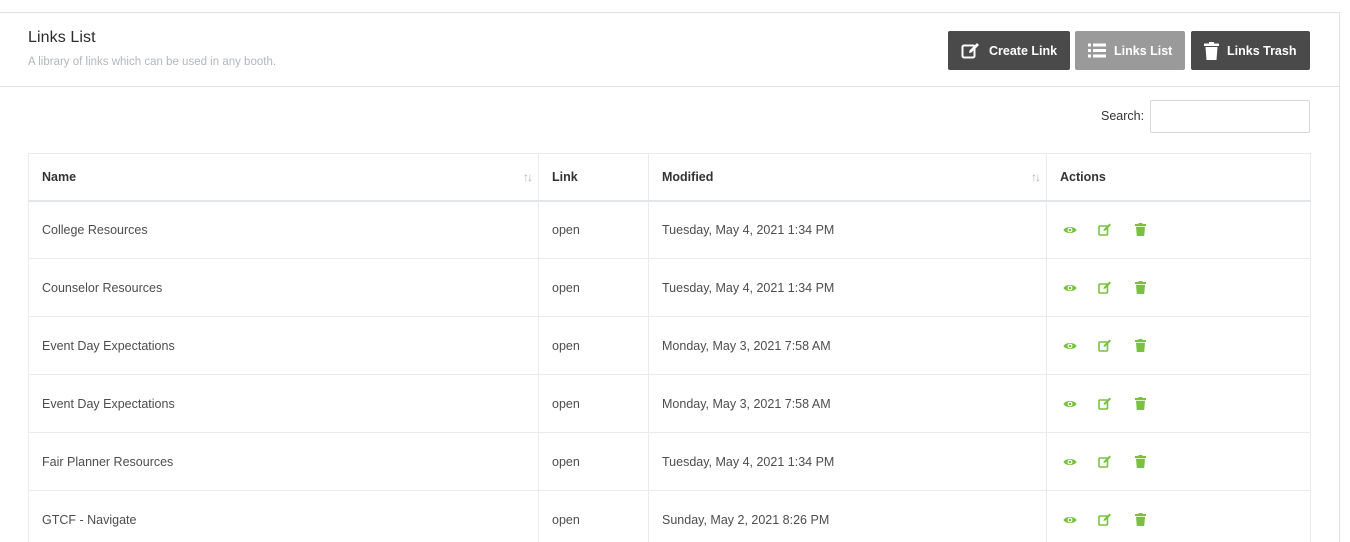 This screenshot has width=1350, height=542. What do you see at coordinates (1097, 50) in the screenshot?
I see `list-icon` at bounding box center [1097, 50].